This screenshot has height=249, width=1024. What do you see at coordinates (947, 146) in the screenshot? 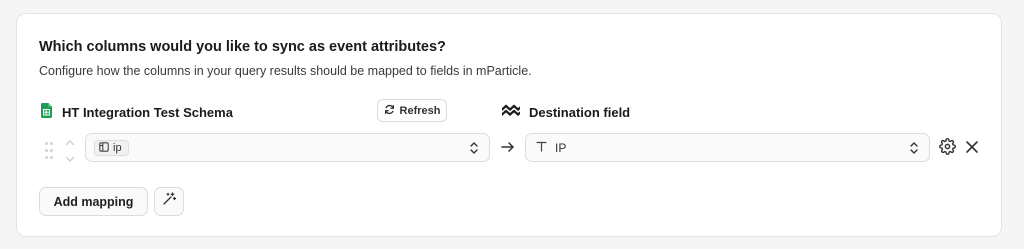
I see `gear-icon` at bounding box center [947, 146].